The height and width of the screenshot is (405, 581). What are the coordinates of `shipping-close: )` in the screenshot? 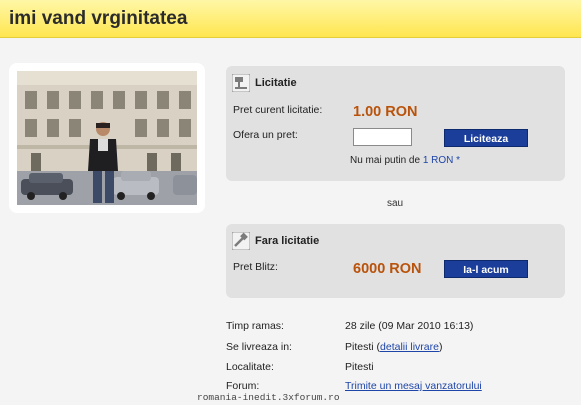 It's located at (440, 347).